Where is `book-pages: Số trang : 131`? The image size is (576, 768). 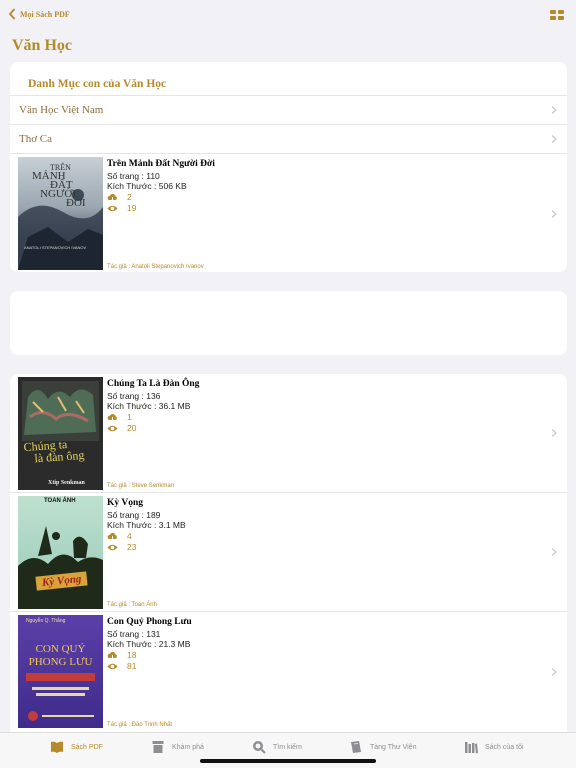 book-pages: Số trang : 131 is located at coordinates (134, 633).